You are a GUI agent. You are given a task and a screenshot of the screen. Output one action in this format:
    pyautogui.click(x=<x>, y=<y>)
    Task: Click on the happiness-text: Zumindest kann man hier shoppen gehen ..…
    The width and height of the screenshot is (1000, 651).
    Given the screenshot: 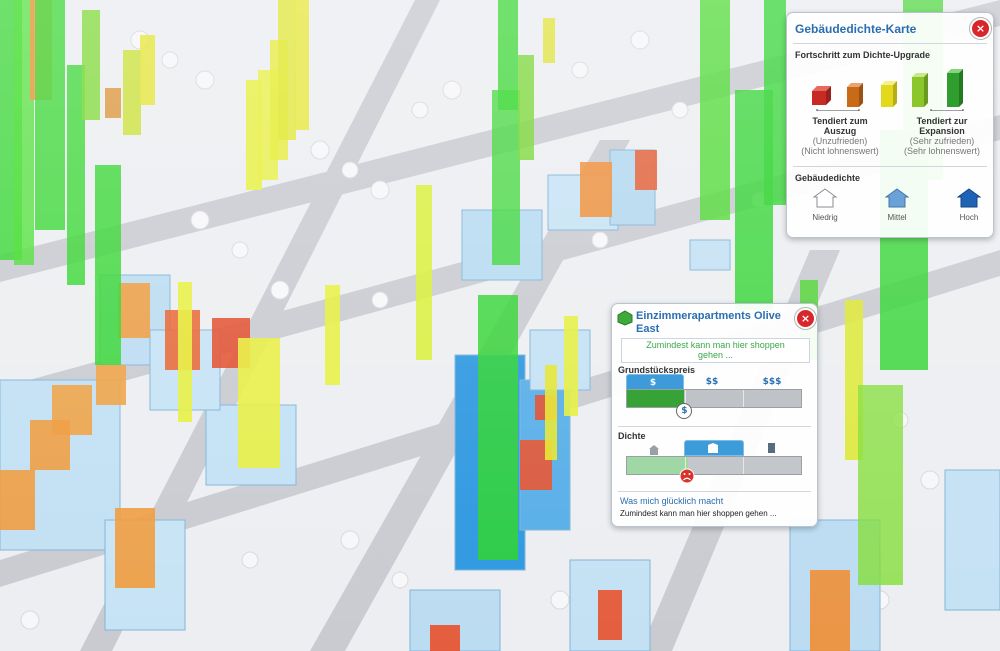 What is the action you would take?
    pyautogui.click(x=698, y=513)
    